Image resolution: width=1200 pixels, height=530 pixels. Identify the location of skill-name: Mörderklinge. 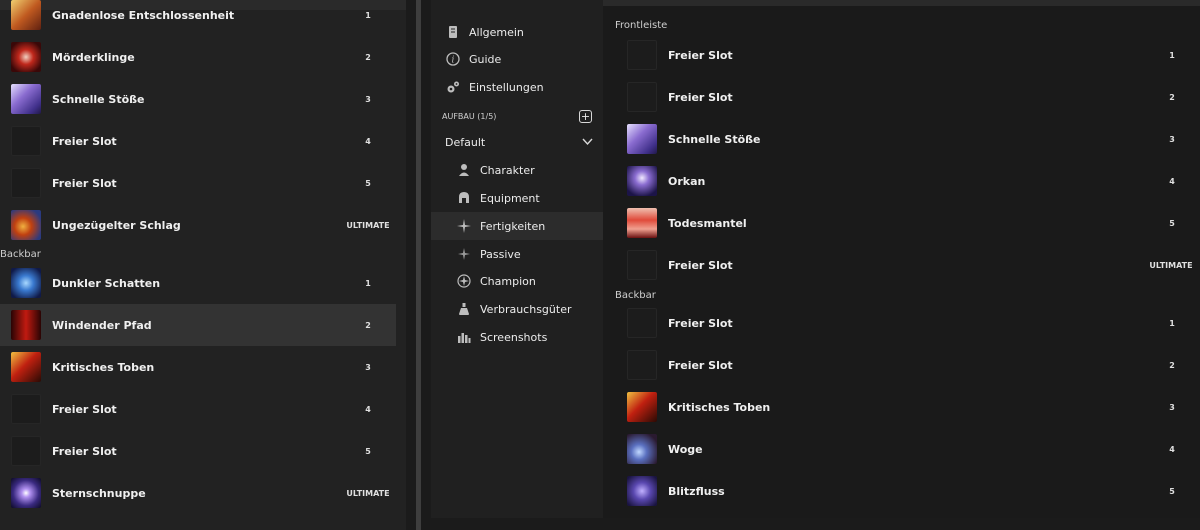
(93, 57).